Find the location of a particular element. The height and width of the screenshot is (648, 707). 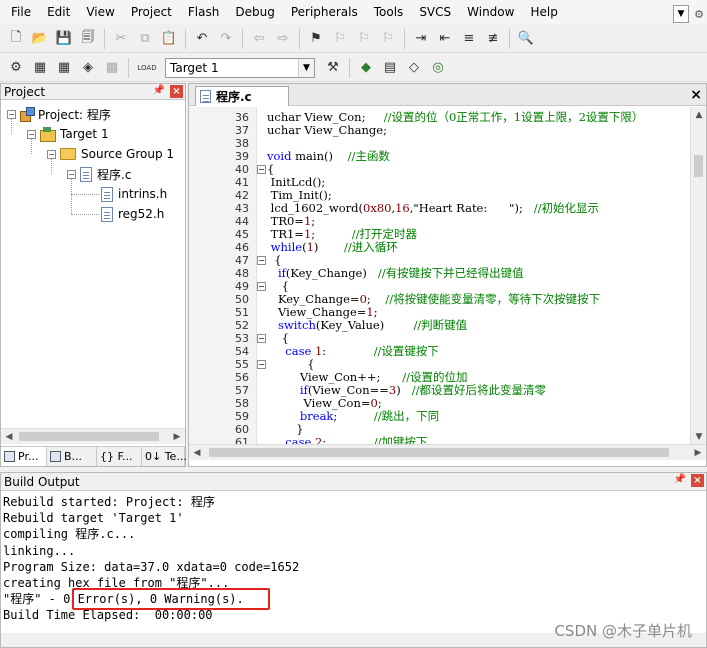

code-line: 57 if(View_Con==3) //都设置好后将此变量清零 is located at coordinates (439, 391).